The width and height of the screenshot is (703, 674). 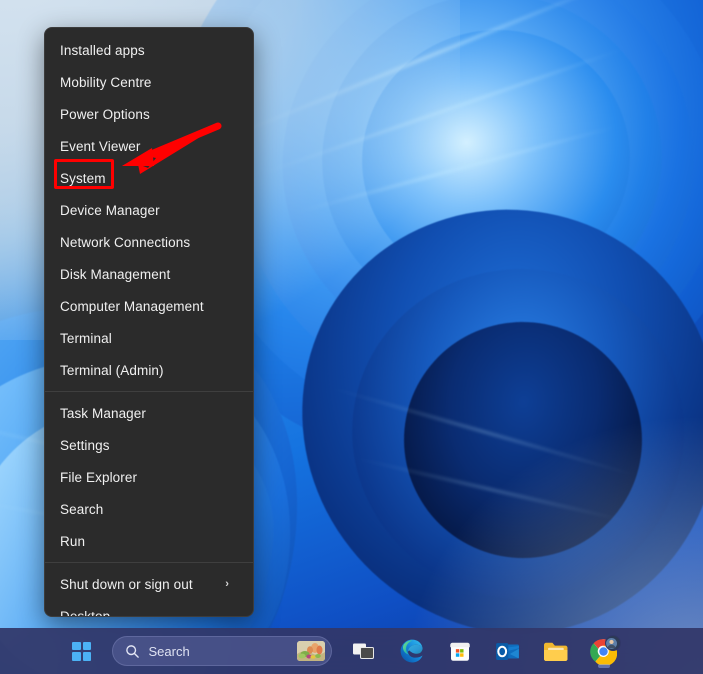 I want to click on start-button, so click(x=82, y=651).